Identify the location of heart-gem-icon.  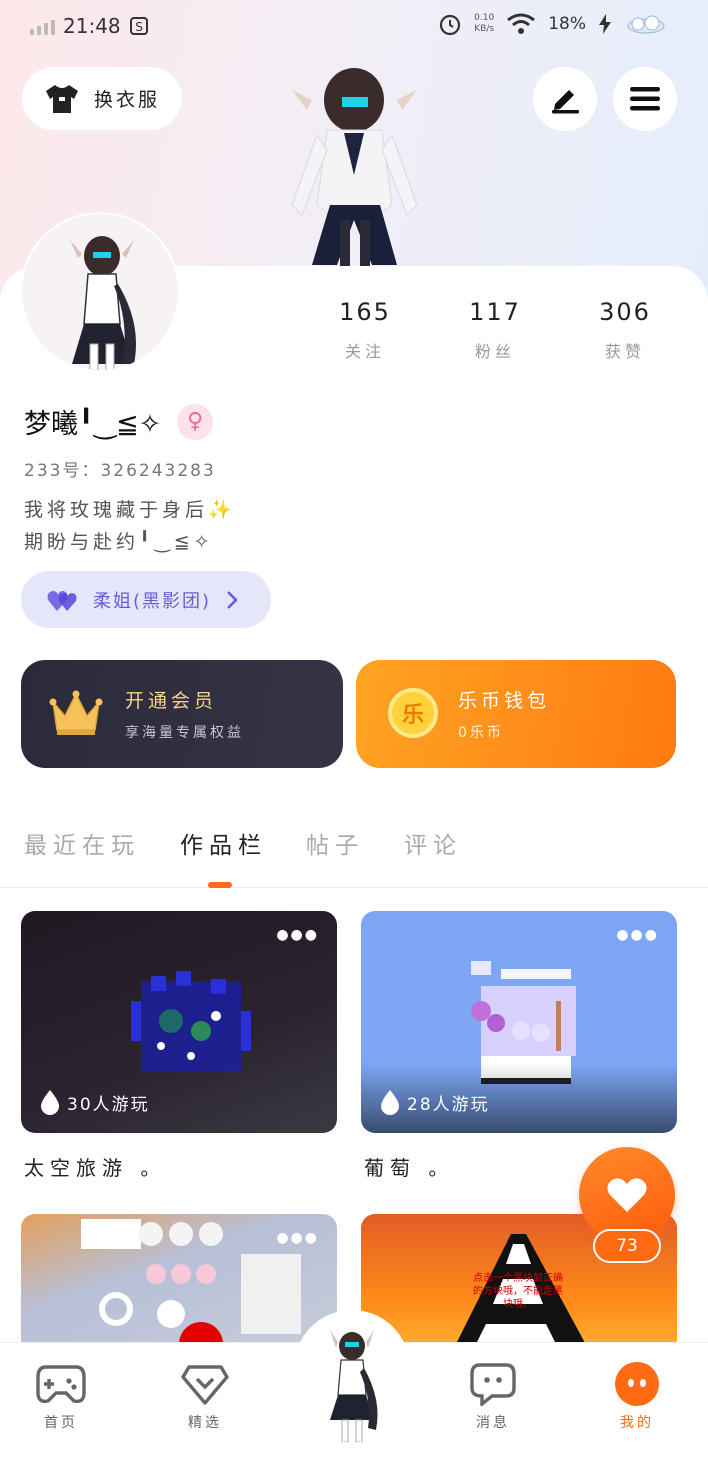
(205, 1385).